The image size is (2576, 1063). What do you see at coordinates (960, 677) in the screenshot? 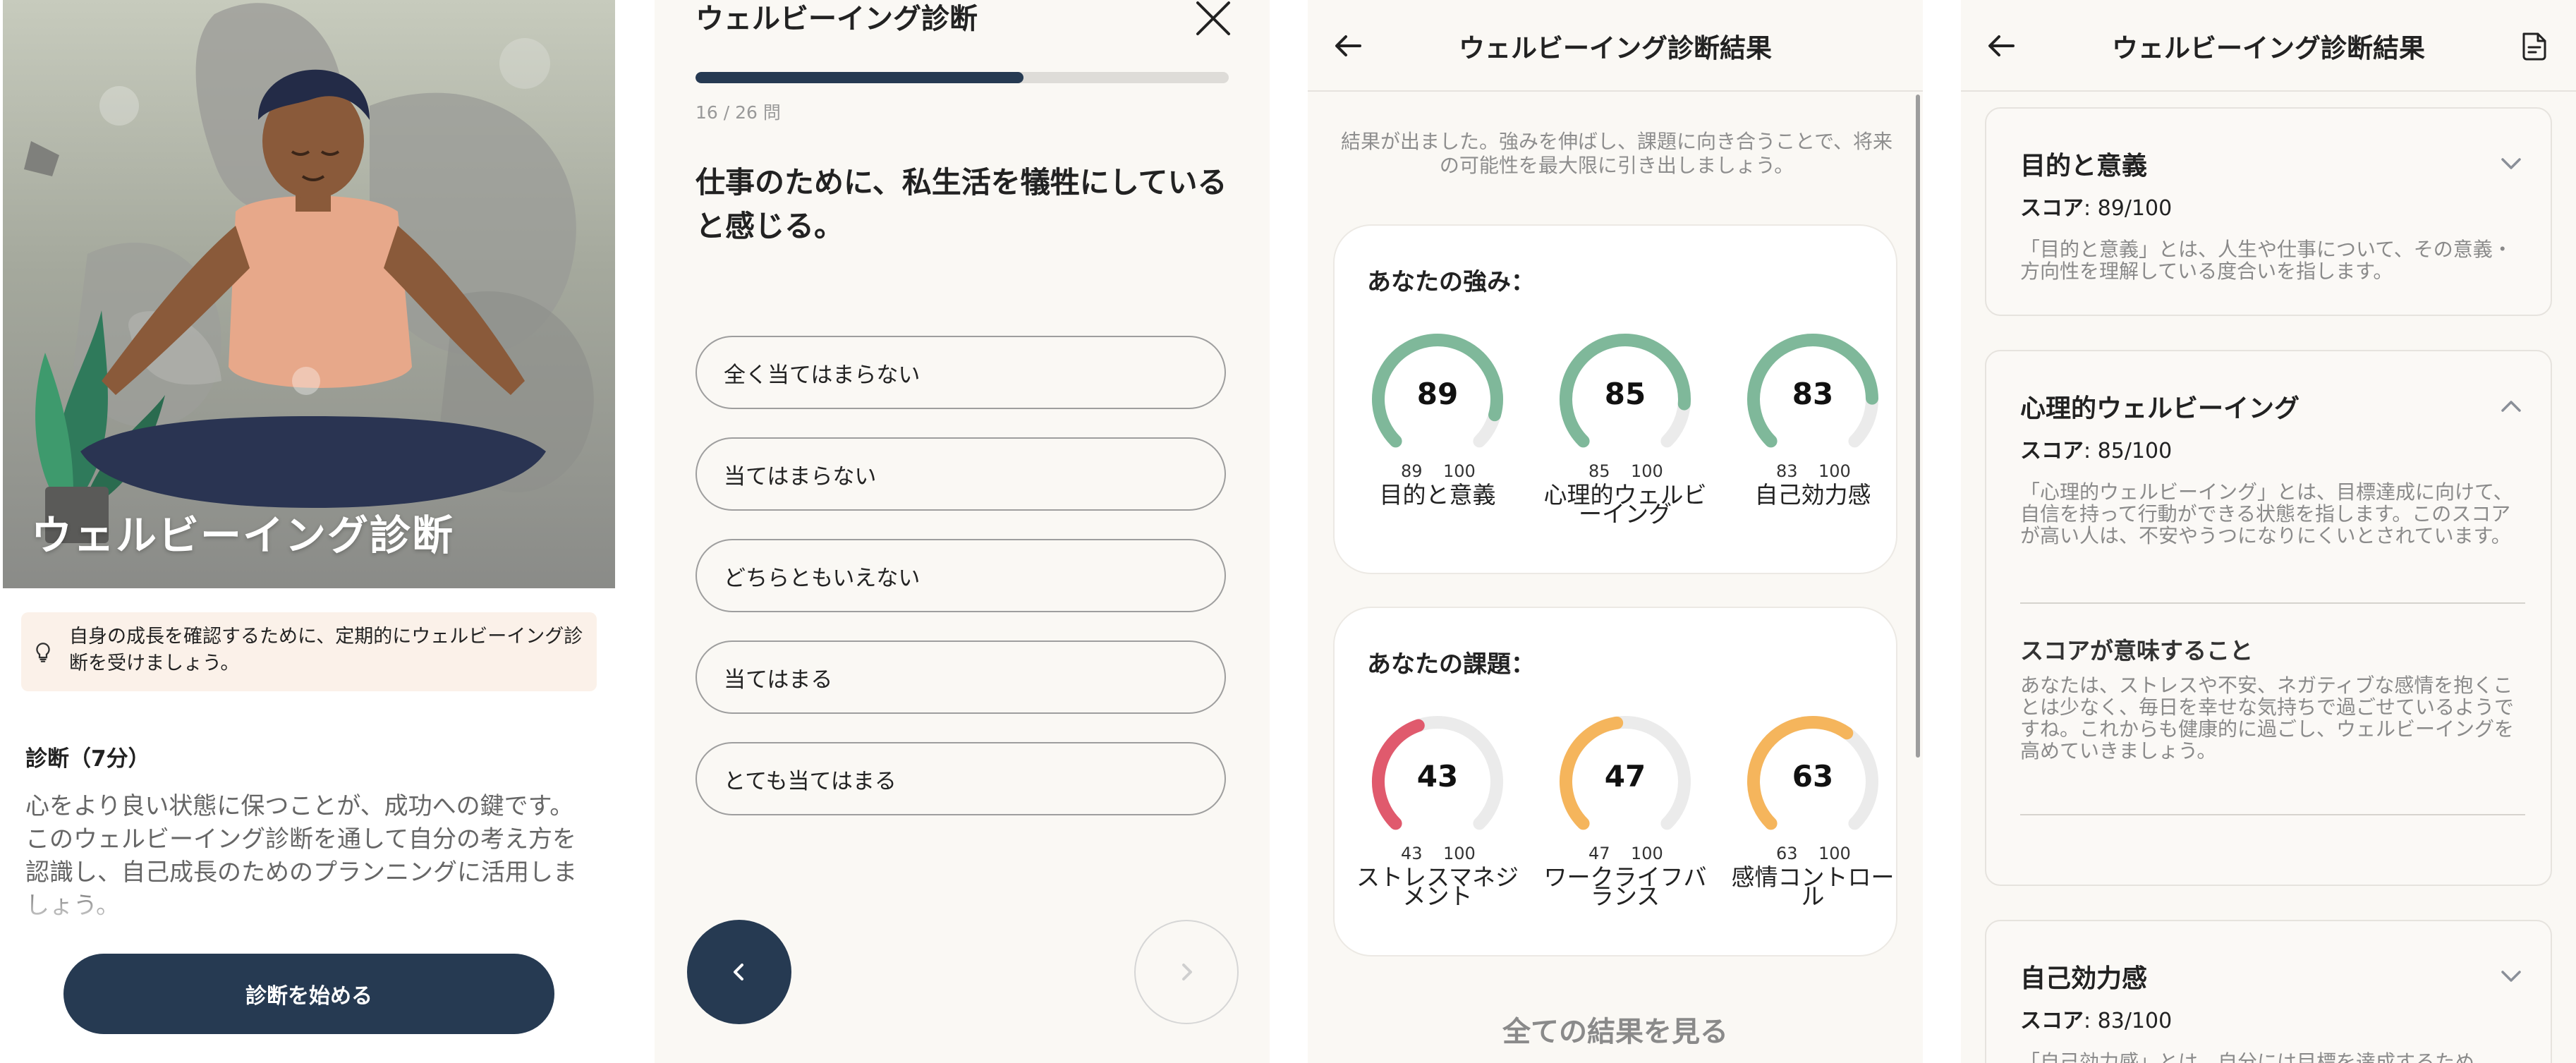
I see `answer-option: 当てはまる` at bounding box center [960, 677].